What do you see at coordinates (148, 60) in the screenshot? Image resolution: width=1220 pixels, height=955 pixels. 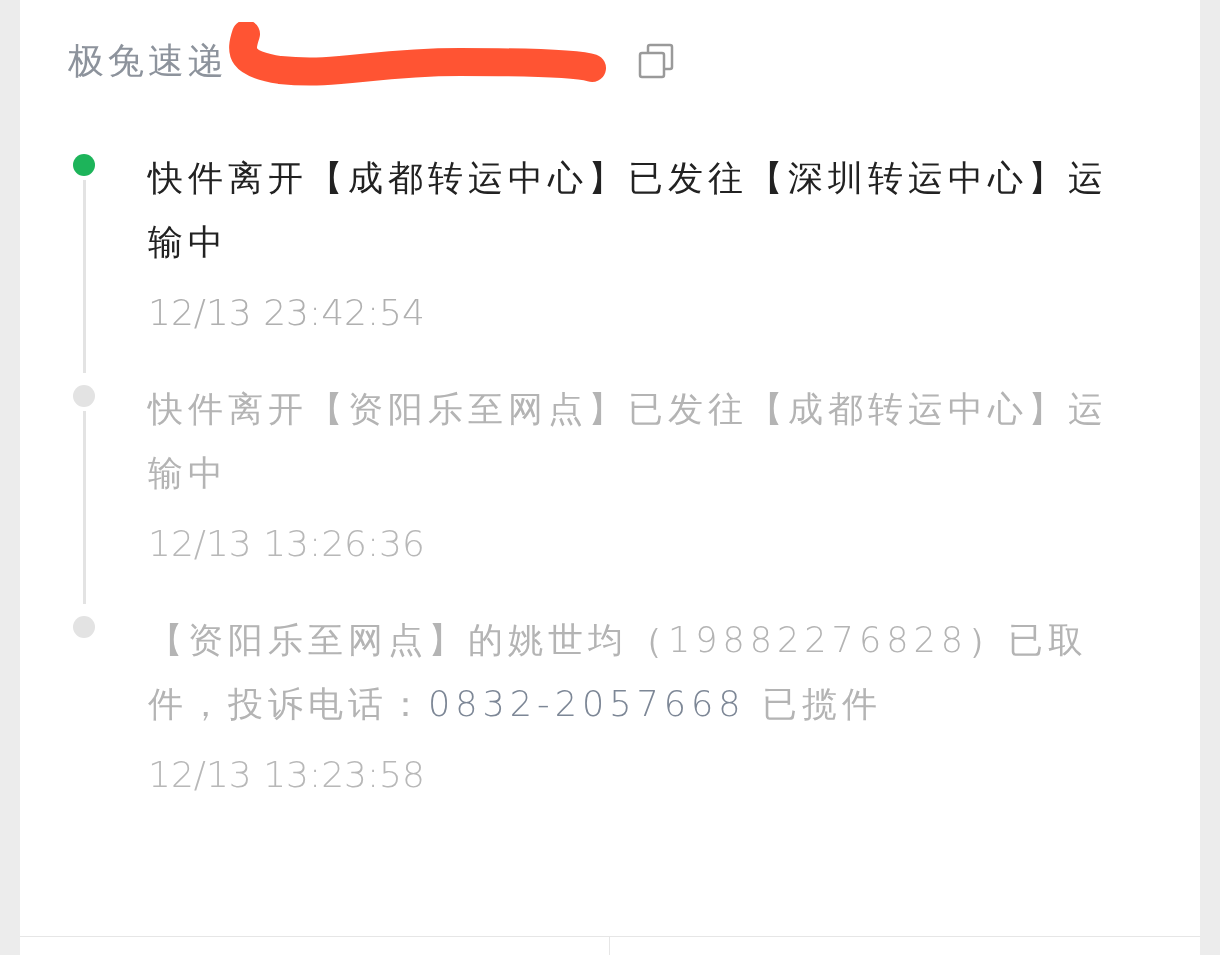 I see `carrier-name: 极兔速递` at bounding box center [148, 60].